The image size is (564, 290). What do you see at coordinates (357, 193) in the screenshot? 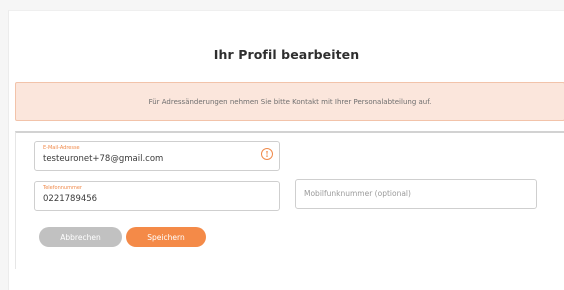
I see `mobile-placeholder: Mobilfunknummer (optional)` at bounding box center [357, 193].